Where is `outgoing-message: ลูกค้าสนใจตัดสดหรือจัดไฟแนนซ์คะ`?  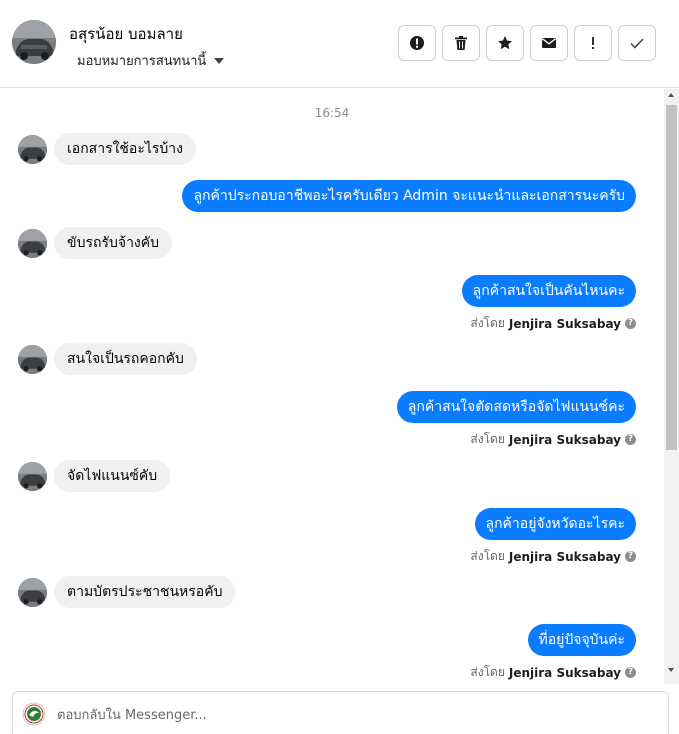
outgoing-message: ลูกค้าสนใจตัดสดหรือจัดไฟแนนซ์คะ is located at coordinates (516, 407).